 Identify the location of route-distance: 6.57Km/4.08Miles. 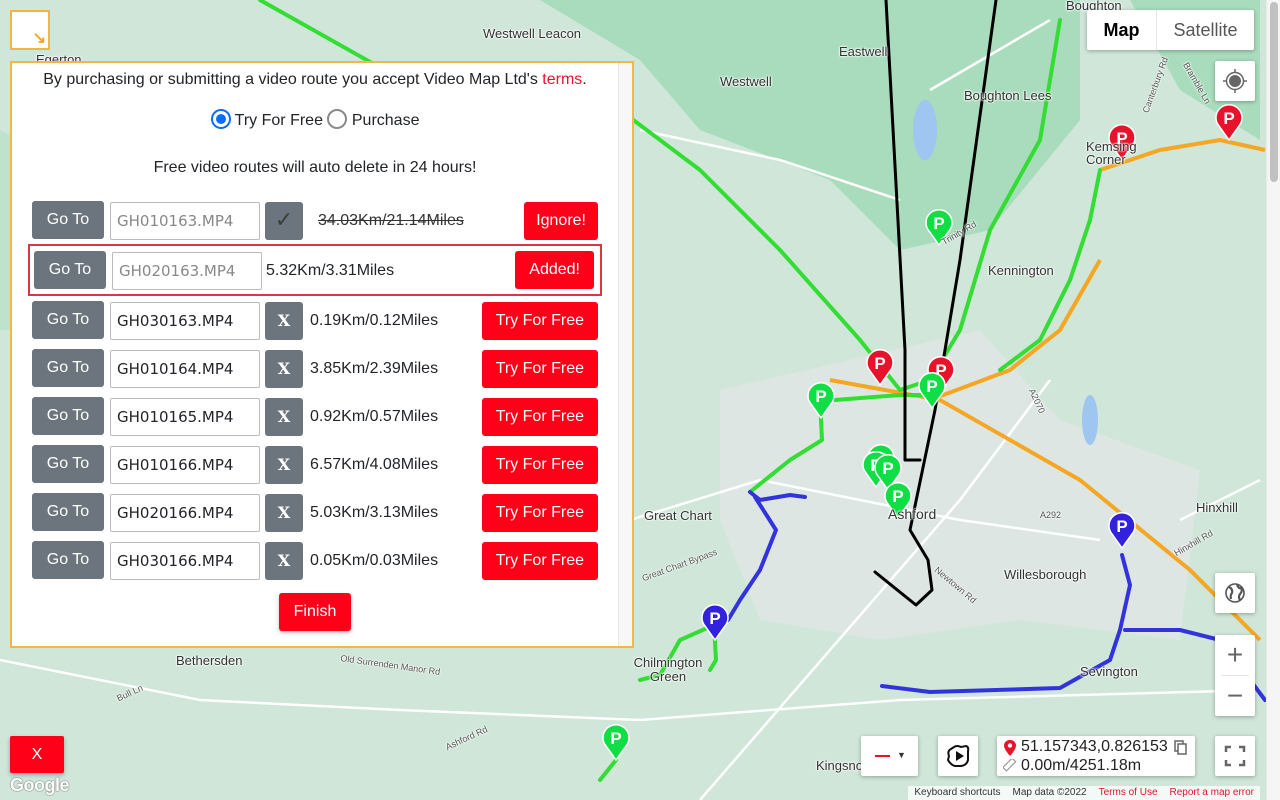
(374, 464).